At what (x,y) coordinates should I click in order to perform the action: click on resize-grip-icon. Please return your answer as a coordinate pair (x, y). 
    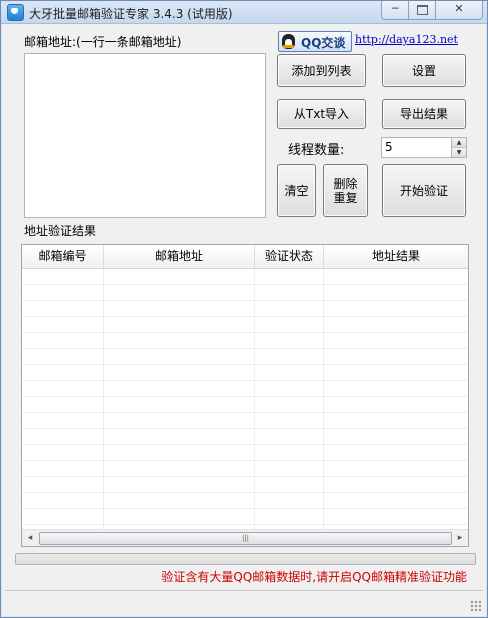
    Looking at the image, I should click on (475, 605).